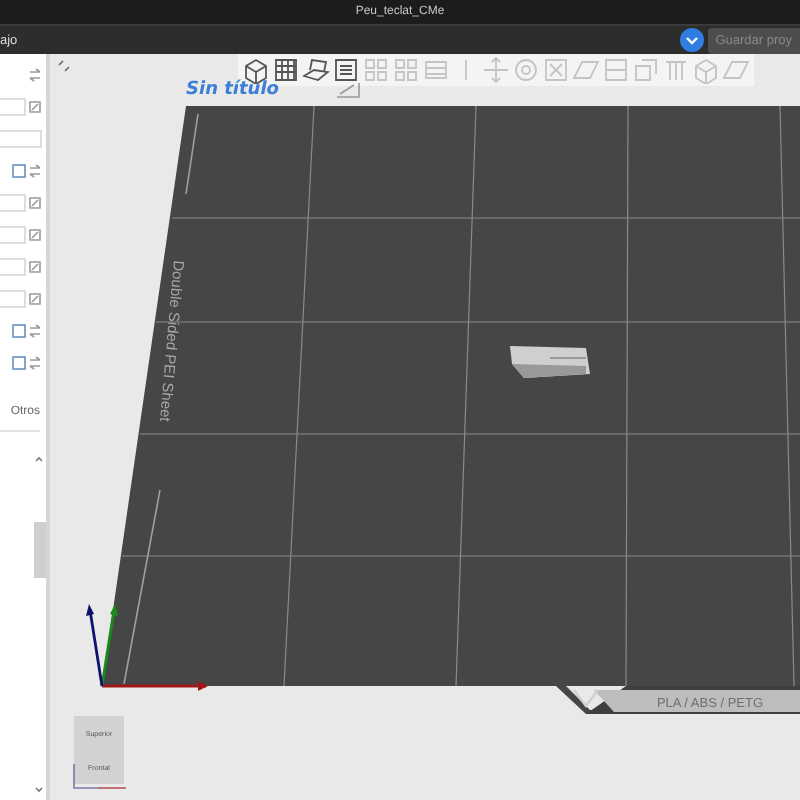 This screenshot has height=800, width=800. What do you see at coordinates (100, 778) in the screenshot?
I see `mini-axes-icon` at bounding box center [100, 778].